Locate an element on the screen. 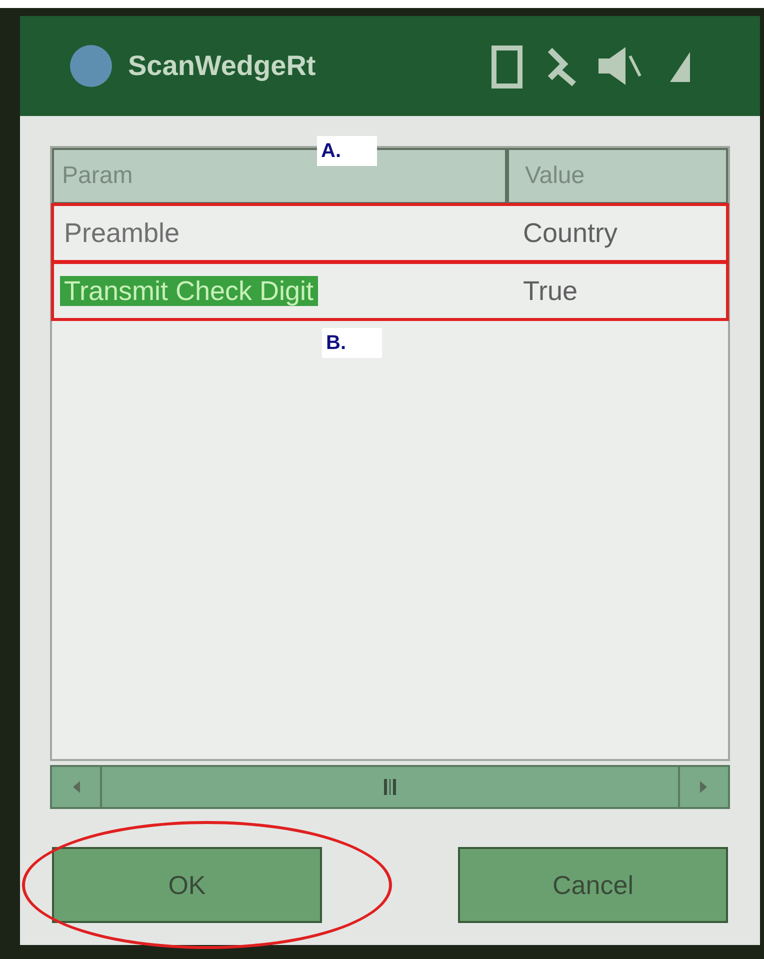  list-row: Transmit Check Digit True is located at coordinates (390, 291).